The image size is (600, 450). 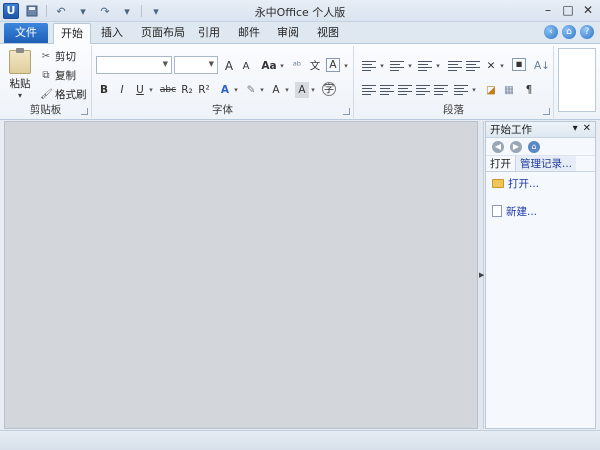 I want to click on paste-button: 粘贴 ▾, so click(x=20, y=74).